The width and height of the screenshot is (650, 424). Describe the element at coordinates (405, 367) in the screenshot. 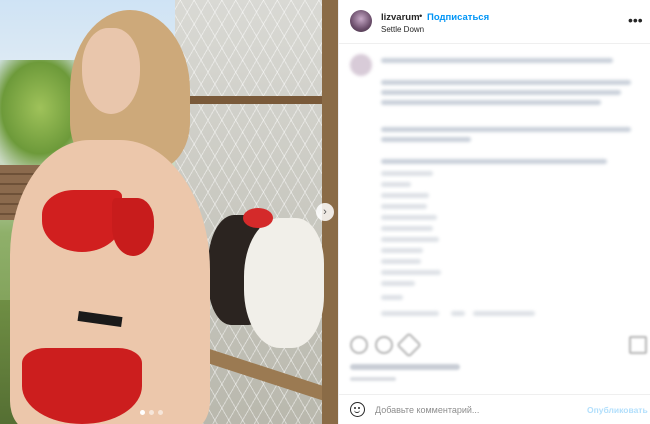

I see `likes-count-blurred` at that location.